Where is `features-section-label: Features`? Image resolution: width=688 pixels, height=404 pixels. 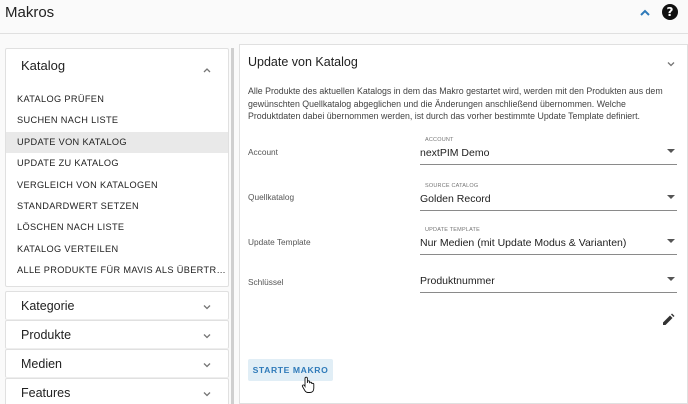 features-section-label: Features is located at coordinates (46, 393).